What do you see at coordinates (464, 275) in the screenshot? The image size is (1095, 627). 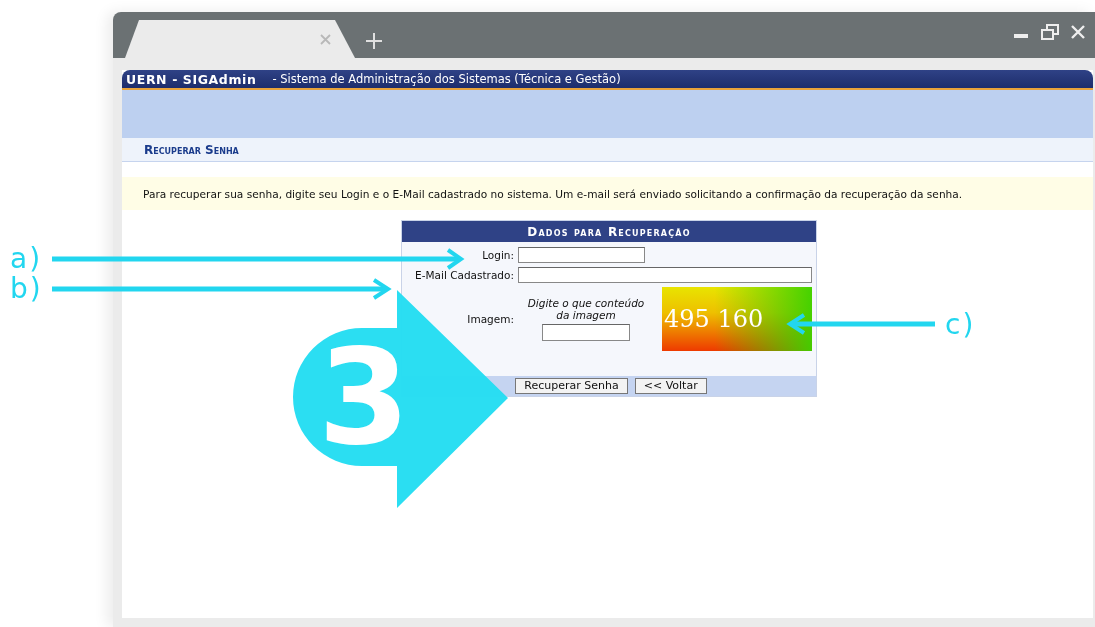 I see `field-label: E-Mail Cadastrado:` at bounding box center [464, 275].